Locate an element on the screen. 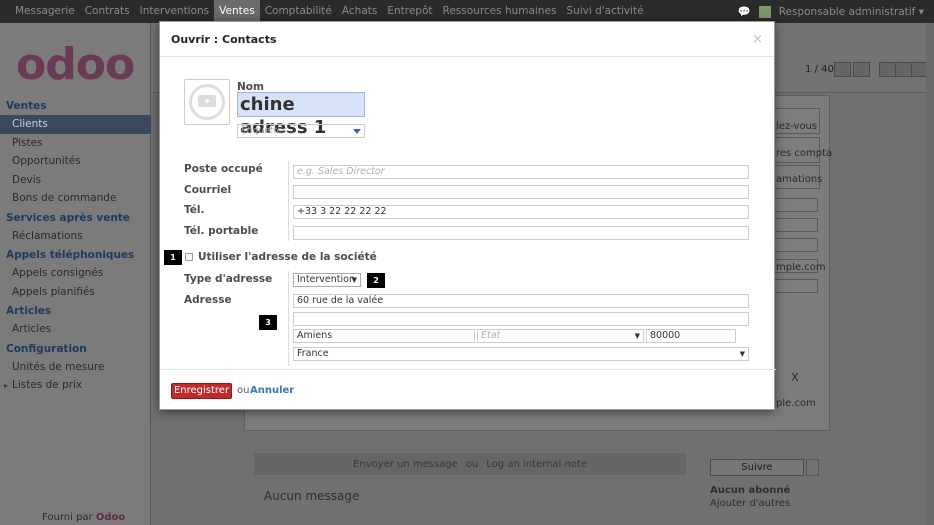 Image resolution: width=934 pixels, height=525 pixels. user-avatar is located at coordinates (764, 11).